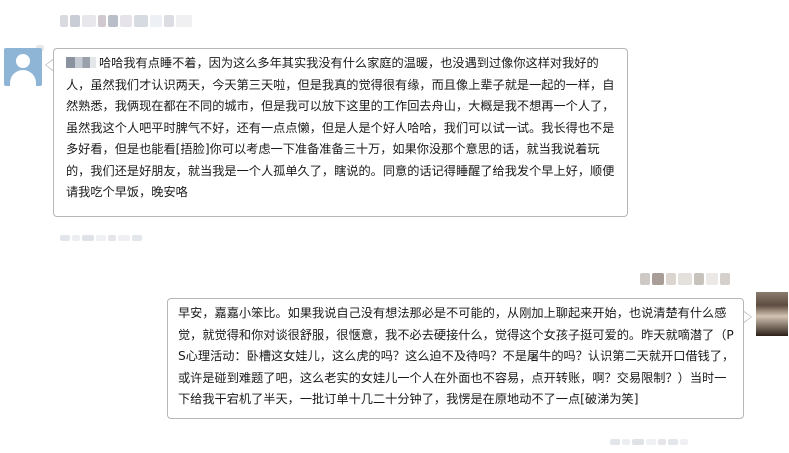 The width and height of the screenshot is (789, 453). Describe the element at coordinates (81, 62) in the screenshot. I see `blurred-mention` at that location.